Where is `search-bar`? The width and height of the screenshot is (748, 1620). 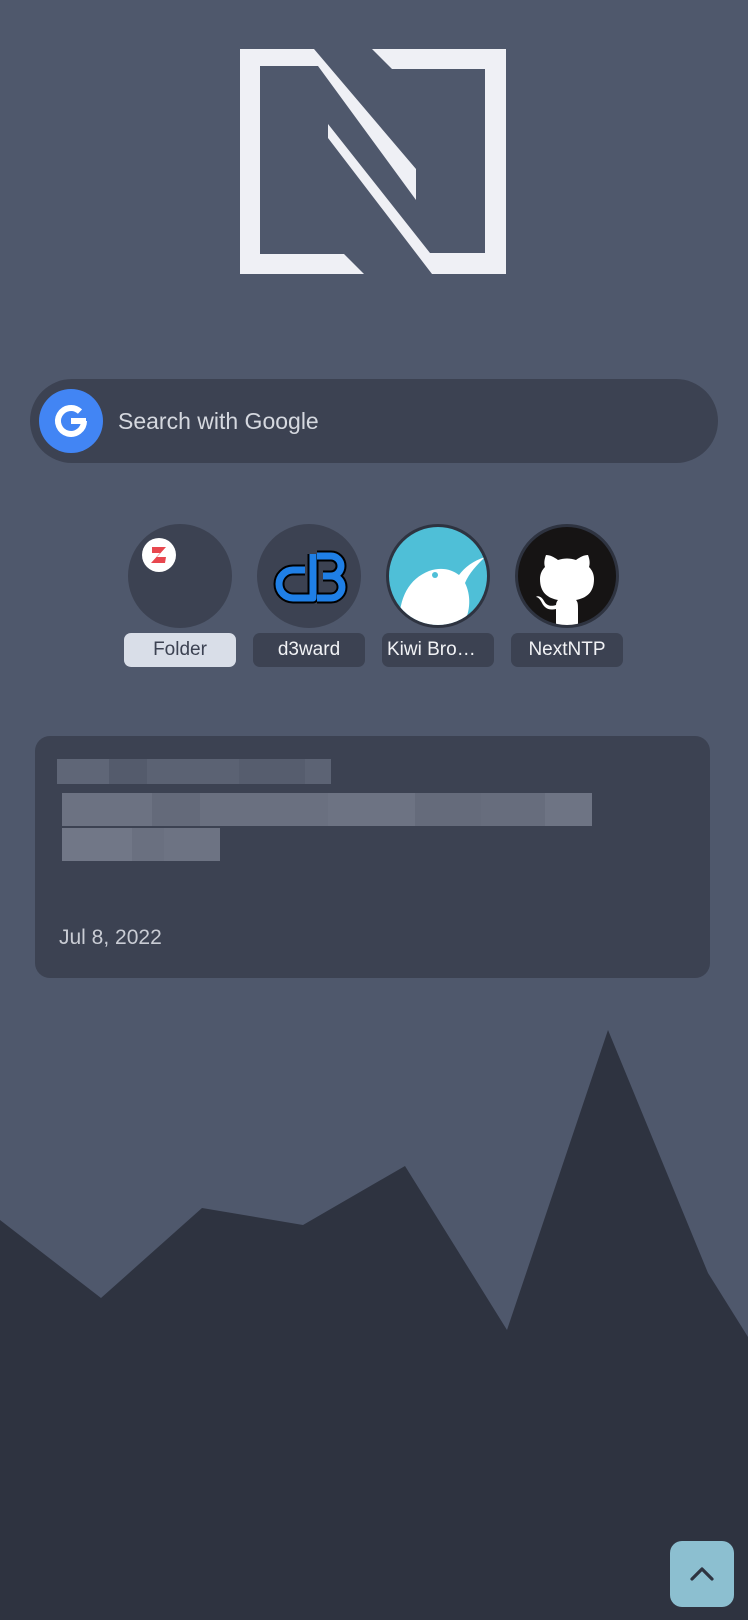
search-bar is located at coordinates (374, 421).